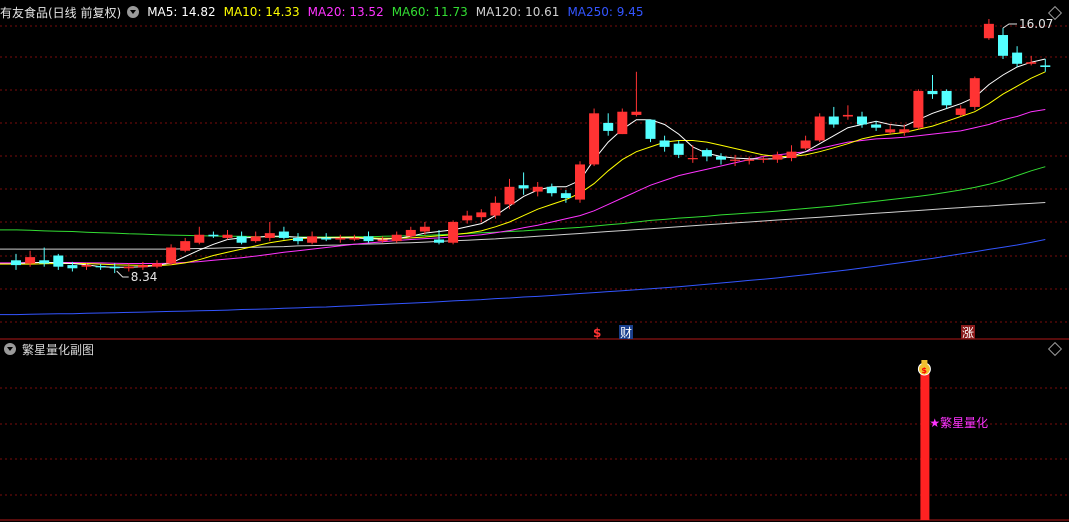  What do you see at coordinates (144, 277) in the screenshot?
I see `low-label: 8.34` at bounding box center [144, 277].